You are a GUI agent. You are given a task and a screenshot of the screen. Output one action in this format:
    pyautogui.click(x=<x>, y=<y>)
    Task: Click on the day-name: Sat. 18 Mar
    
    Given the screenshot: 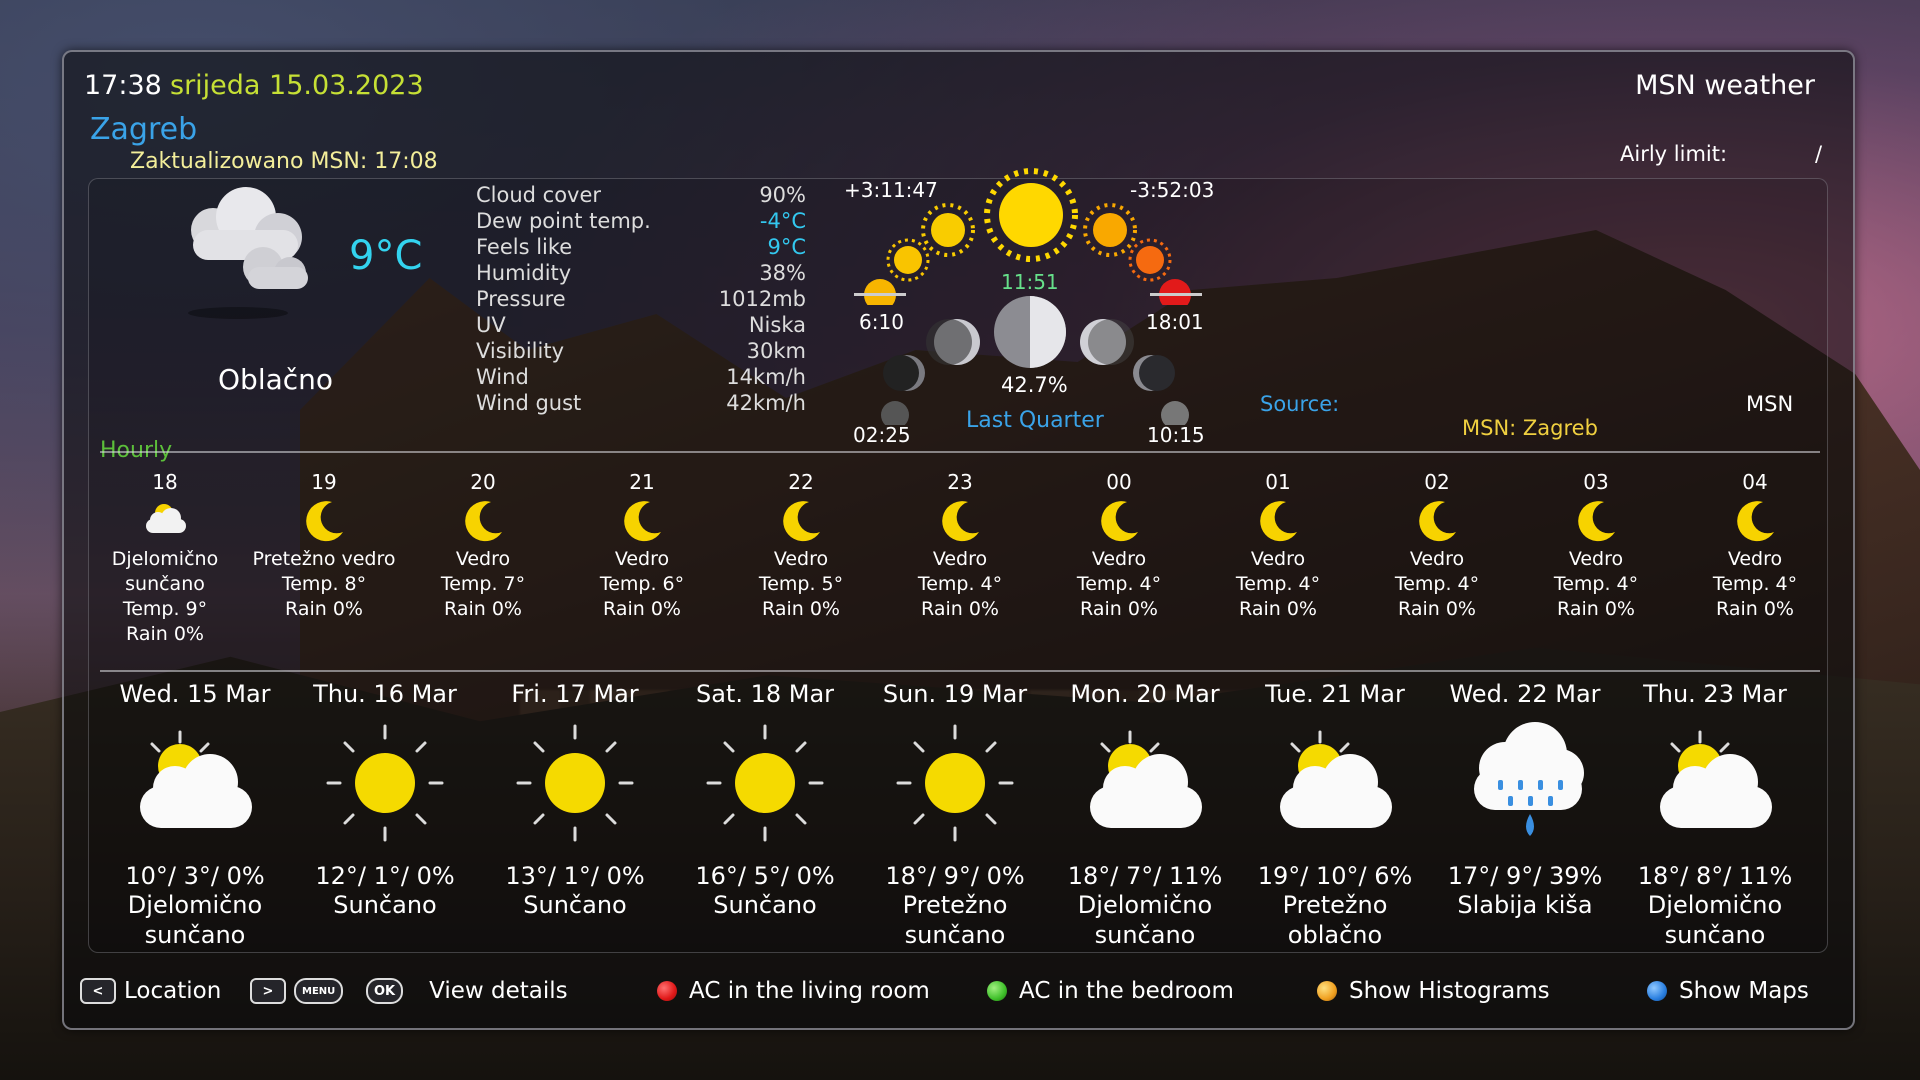 What is the action you would take?
    pyautogui.click(x=765, y=694)
    